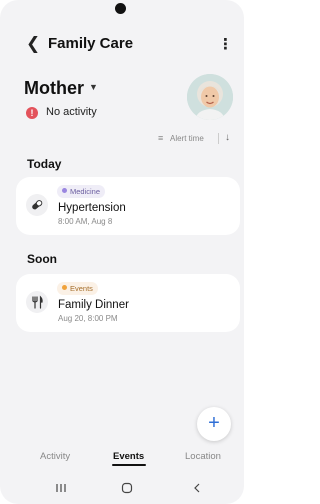  Describe the element at coordinates (42, 259) in the screenshot. I see `section-title-soon: Soon` at that location.